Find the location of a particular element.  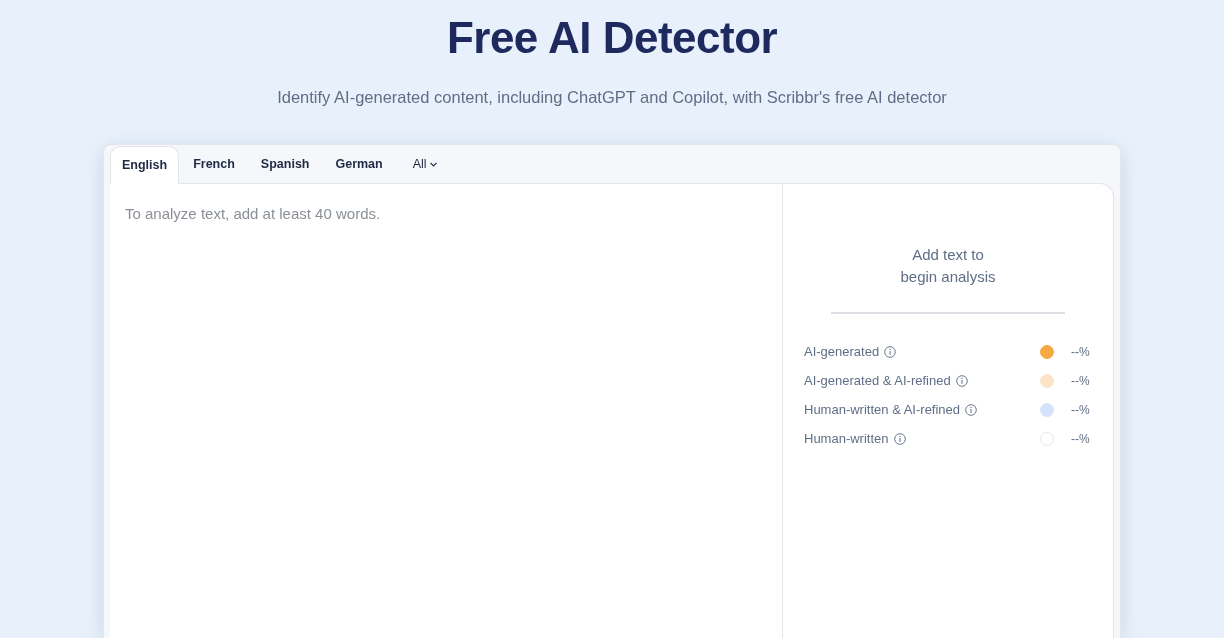

language-tab: English is located at coordinates (145, 165).